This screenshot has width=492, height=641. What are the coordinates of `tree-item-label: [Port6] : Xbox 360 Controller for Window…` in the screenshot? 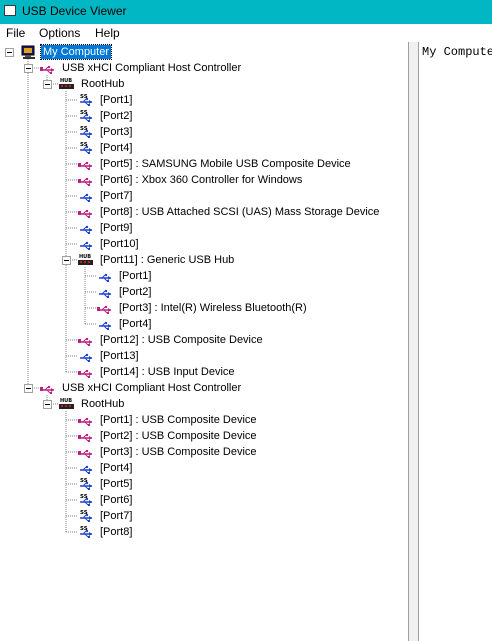 It's located at (201, 180).